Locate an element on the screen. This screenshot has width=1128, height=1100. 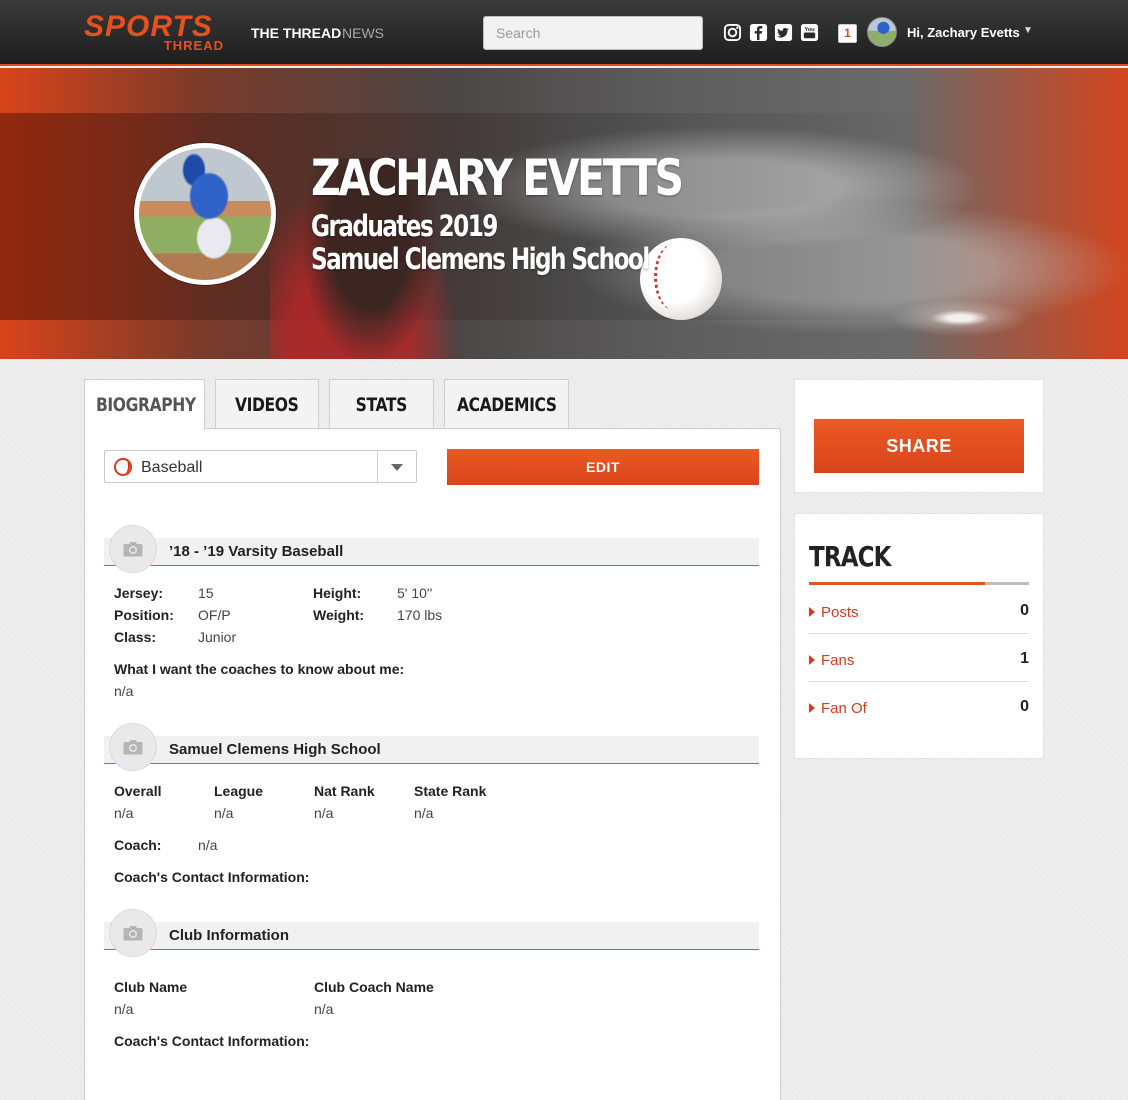
track-label: Posts is located at coordinates (840, 612).